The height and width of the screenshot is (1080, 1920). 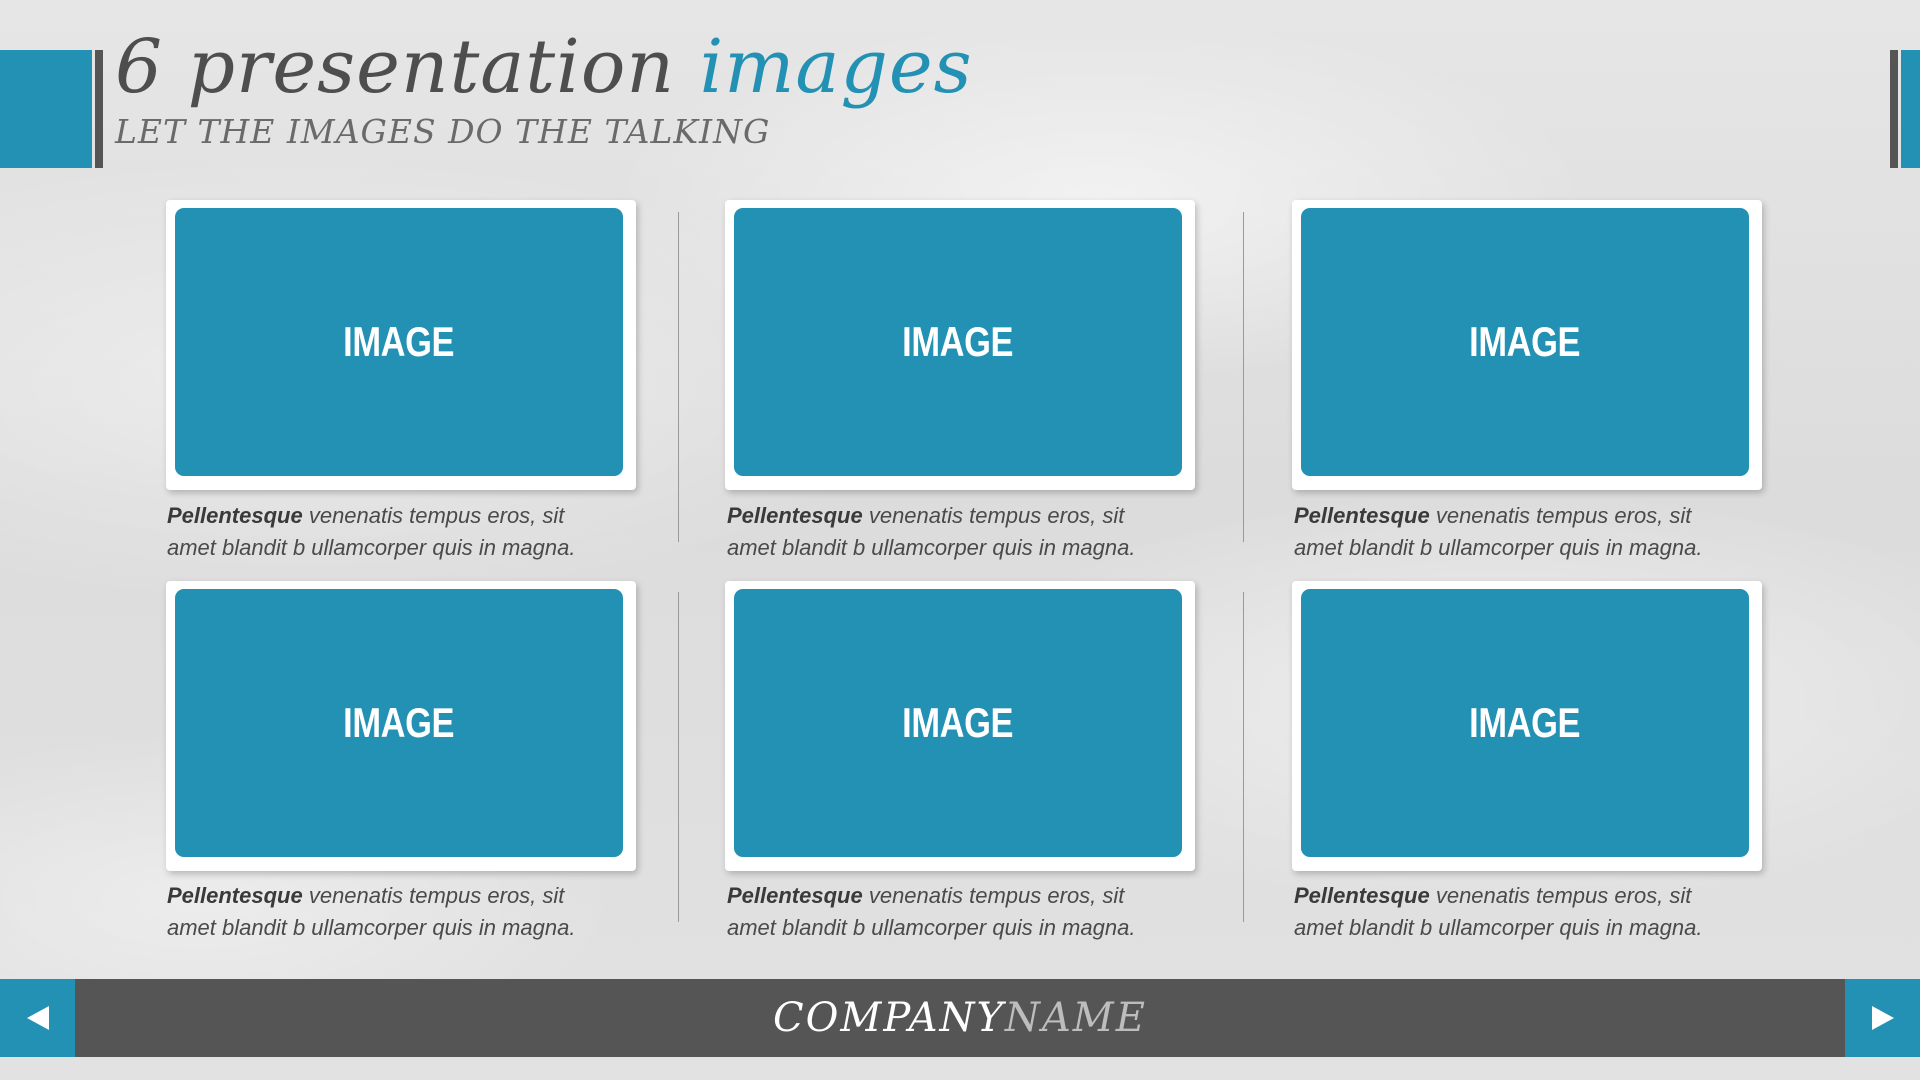 I want to click on slide-subtitle: LET THE IMAGES DO THE TALKING, so click(x=443, y=131).